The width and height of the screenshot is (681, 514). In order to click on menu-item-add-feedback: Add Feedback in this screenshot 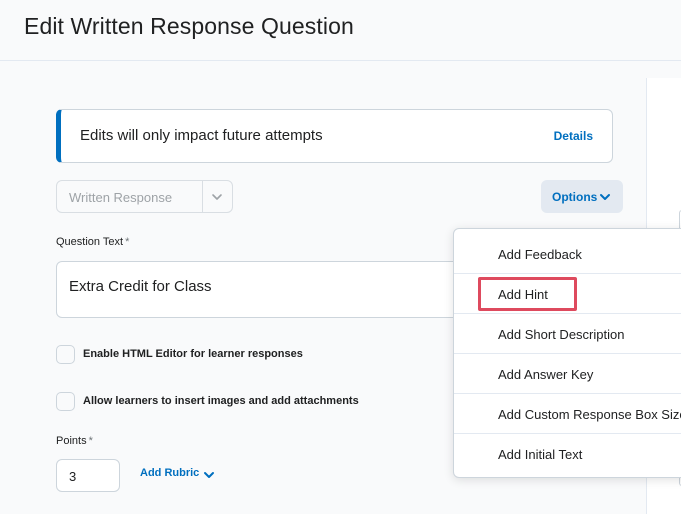, I will do `click(567, 254)`.